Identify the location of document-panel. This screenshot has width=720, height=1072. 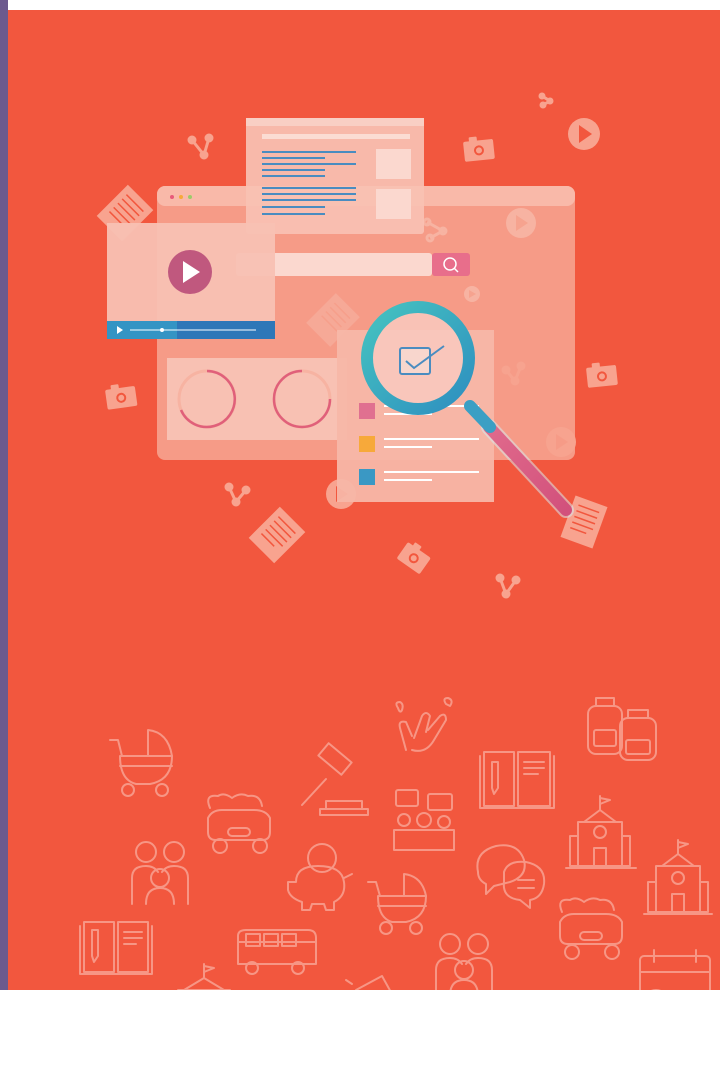
(335, 176).